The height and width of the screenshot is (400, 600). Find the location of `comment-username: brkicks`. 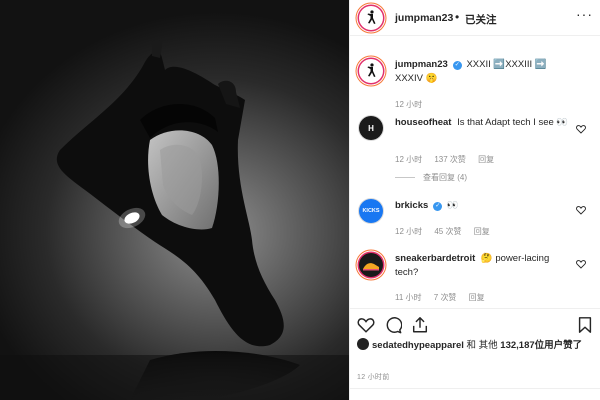

comment-username: brkicks is located at coordinates (411, 205).